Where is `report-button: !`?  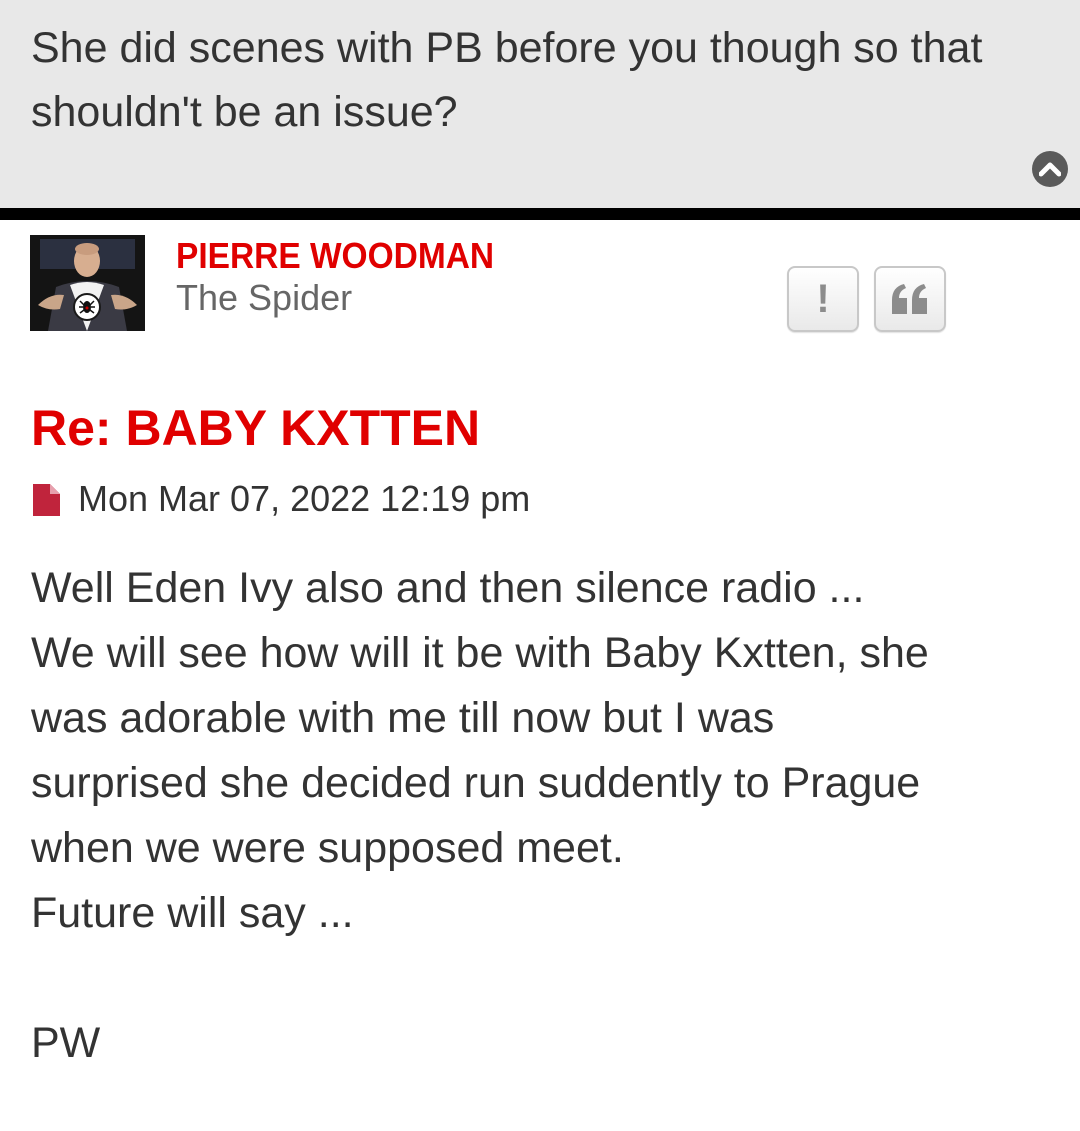 report-button: ! is located at coordinates (823, 299).